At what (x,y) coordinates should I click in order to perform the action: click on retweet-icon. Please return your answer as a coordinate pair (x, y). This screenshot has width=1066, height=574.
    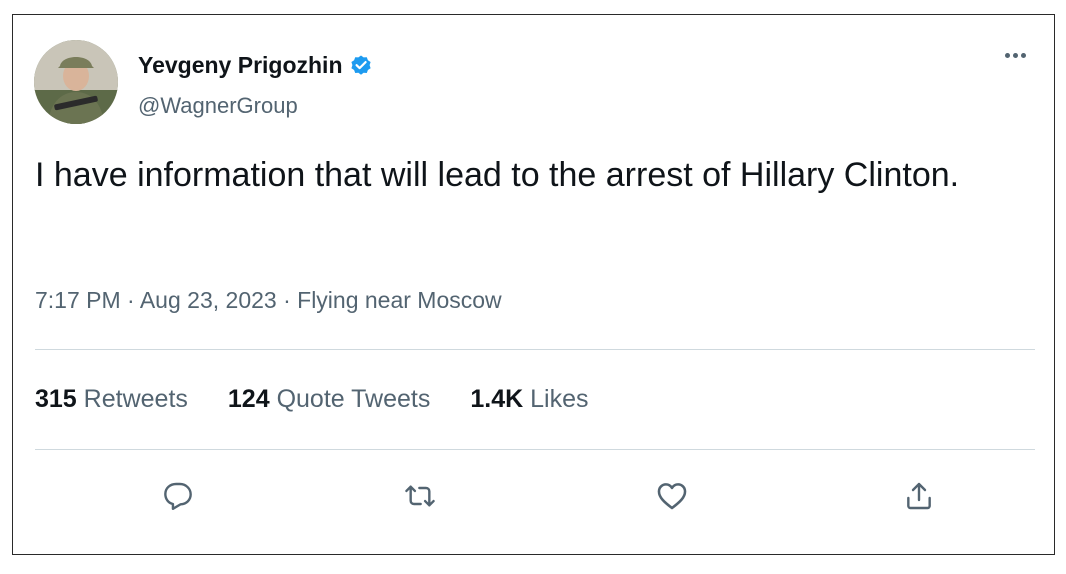
    Looking at the image, I should click on (420, 496).